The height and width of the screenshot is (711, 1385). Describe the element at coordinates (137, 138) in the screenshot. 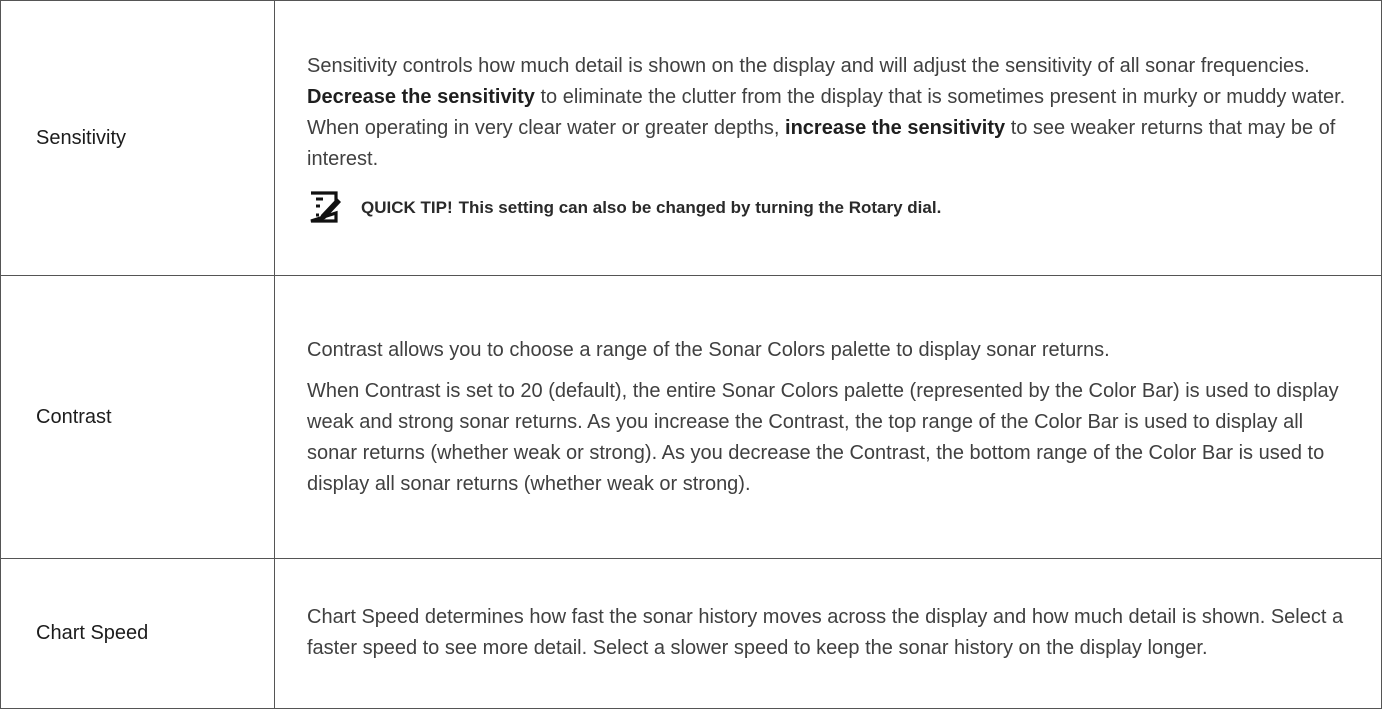

I see `setting-name-sensitivity: Sensitivity` at that location.